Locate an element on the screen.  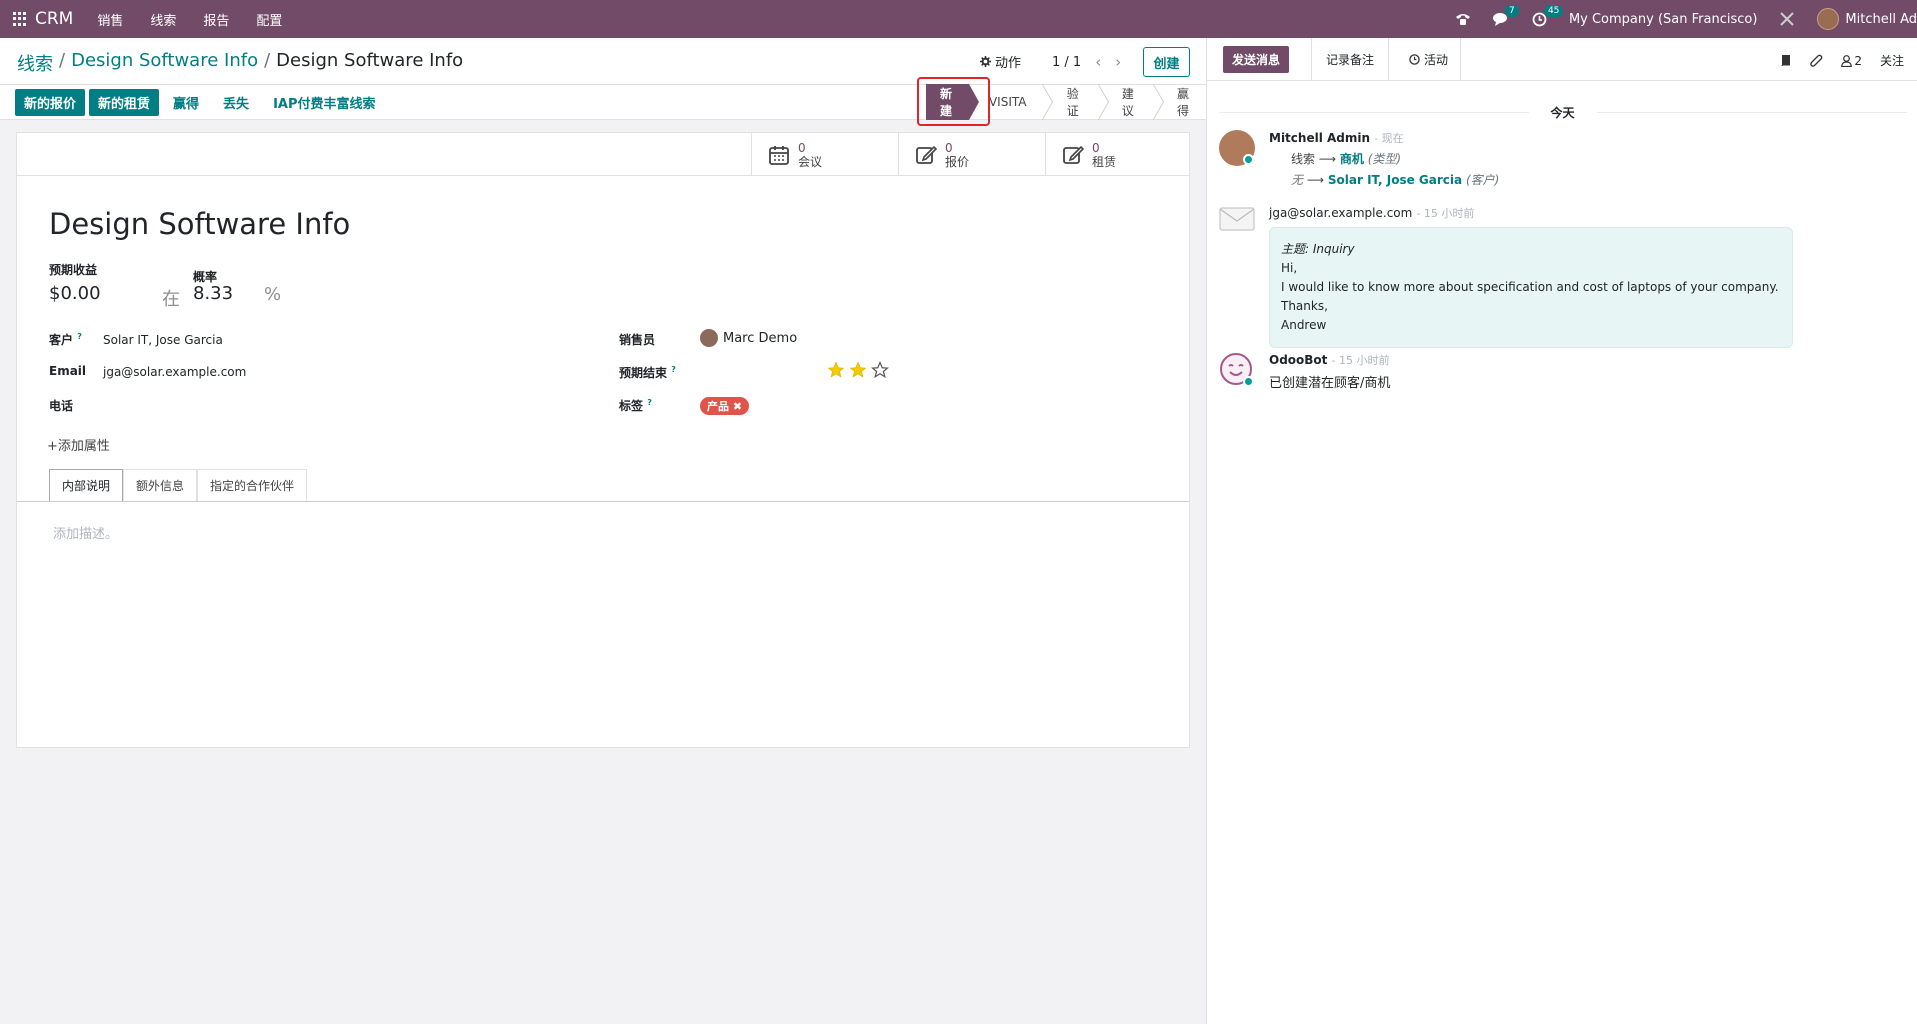
smart-button-box: 0 会议 0 报价 0 租赁 is located at coordinates (603, 154).